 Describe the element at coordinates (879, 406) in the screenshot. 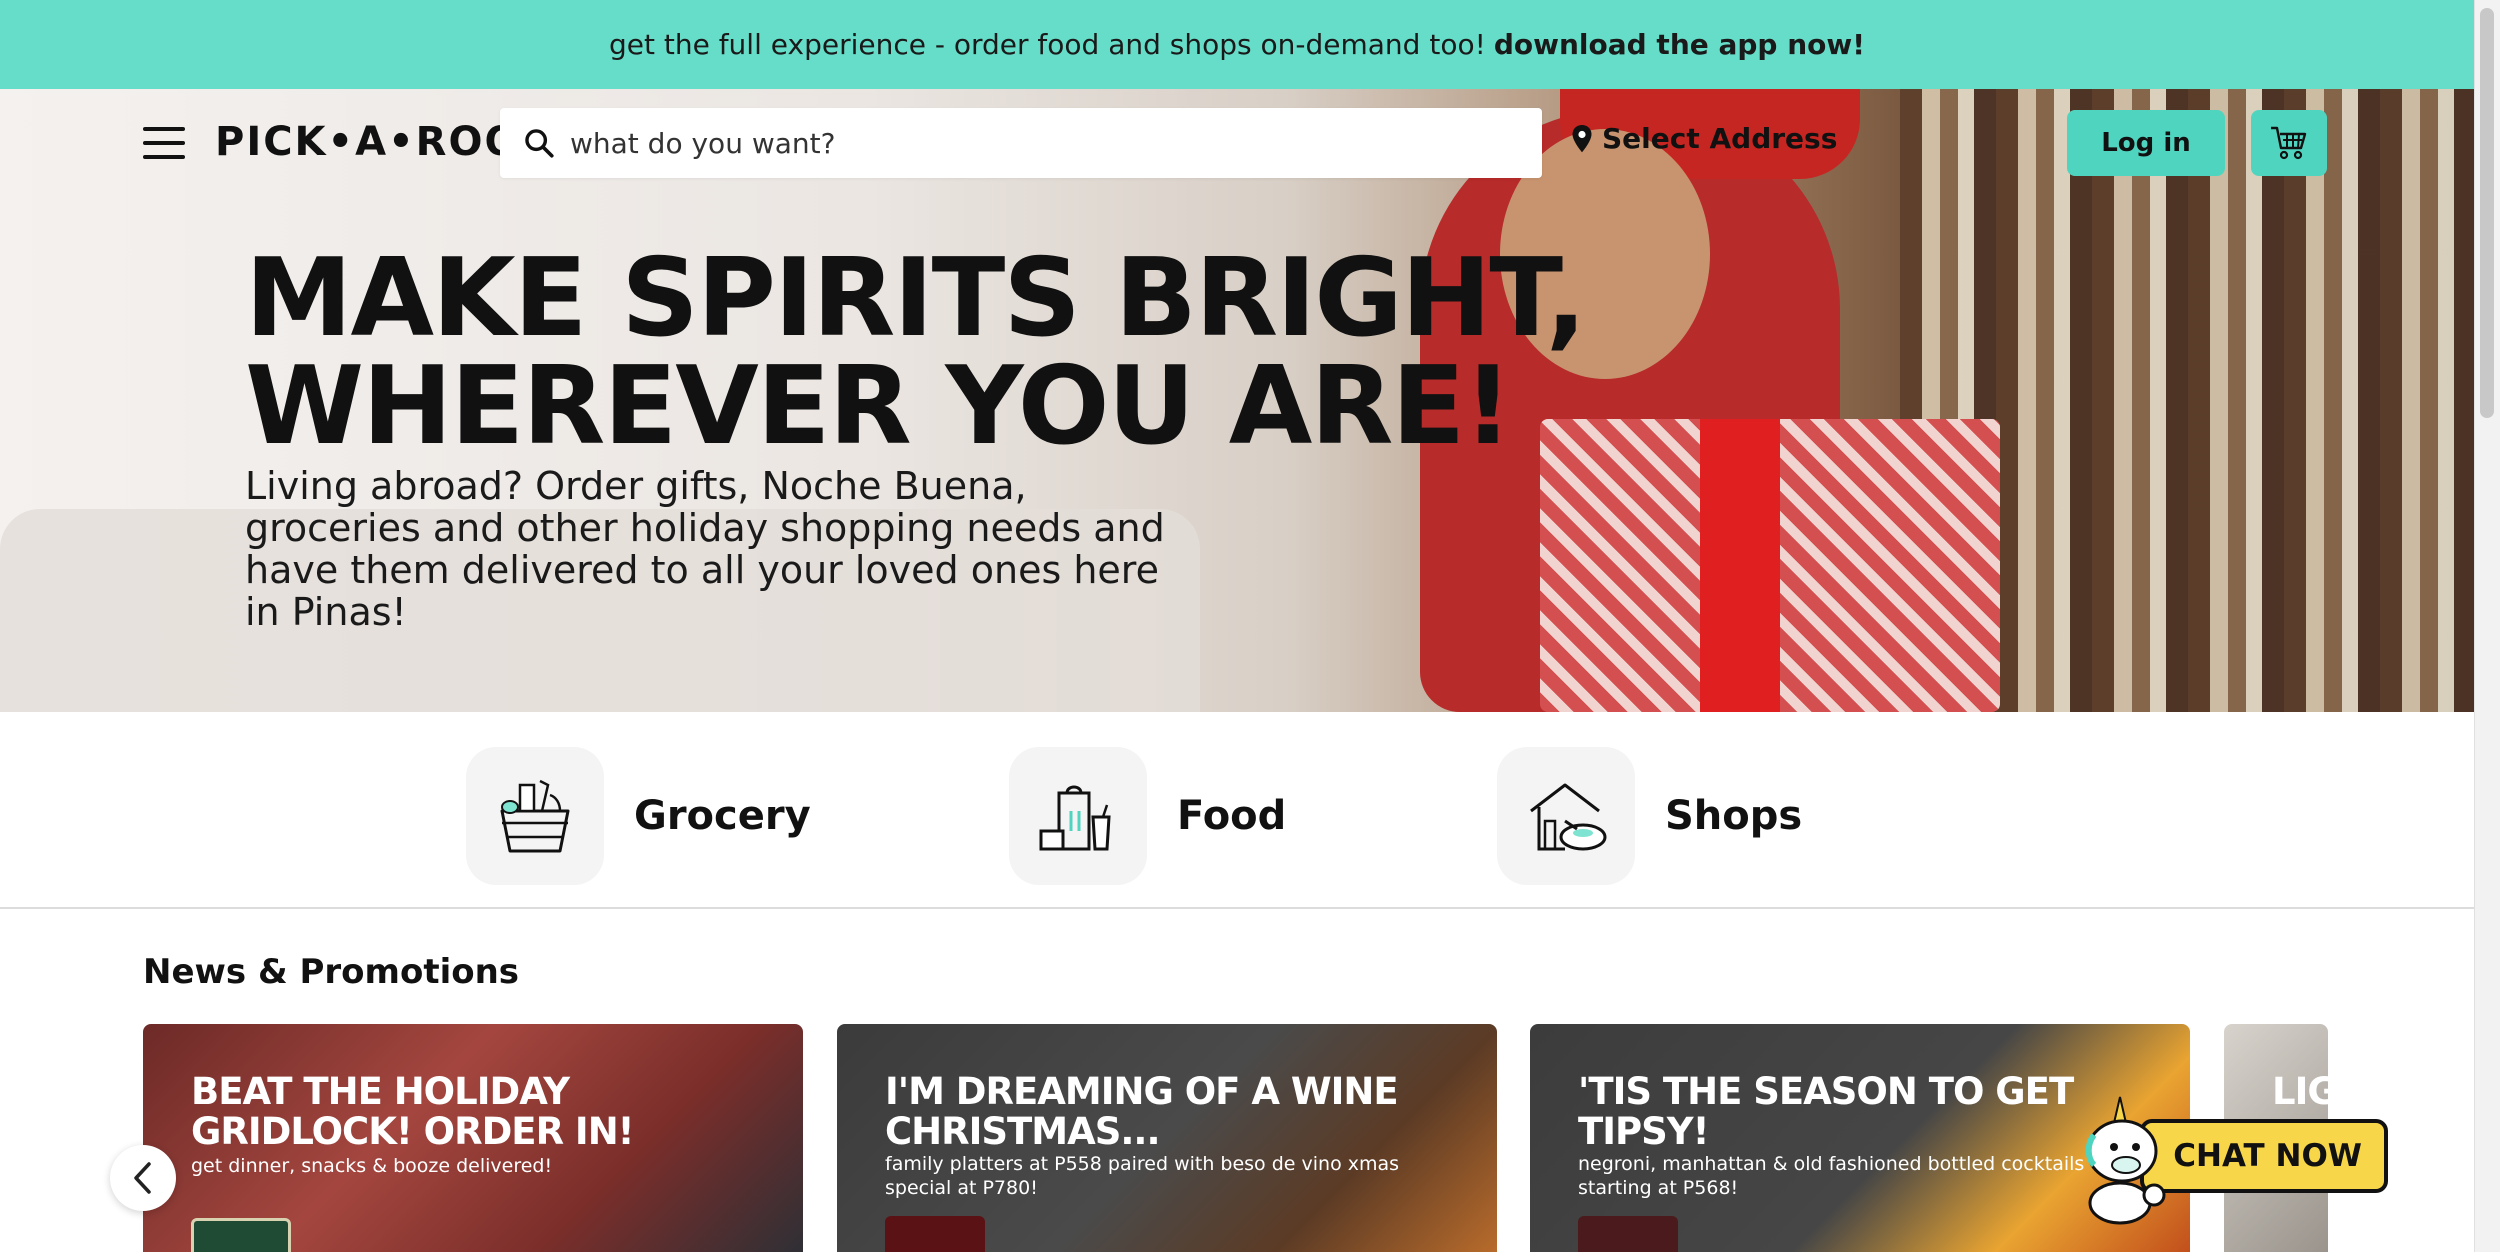

I see `hero-title-line-2: WHEREVER YOU ARE!` at that location.